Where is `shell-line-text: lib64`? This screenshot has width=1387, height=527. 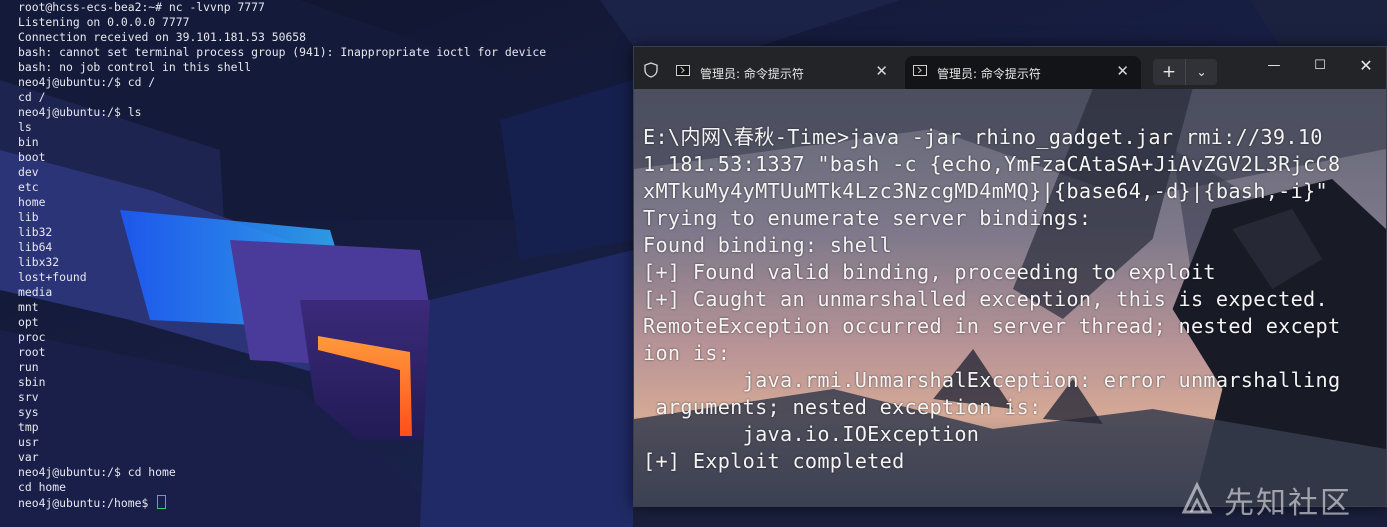
shell-line-text: lib64 is located at coordinates (35, 247).